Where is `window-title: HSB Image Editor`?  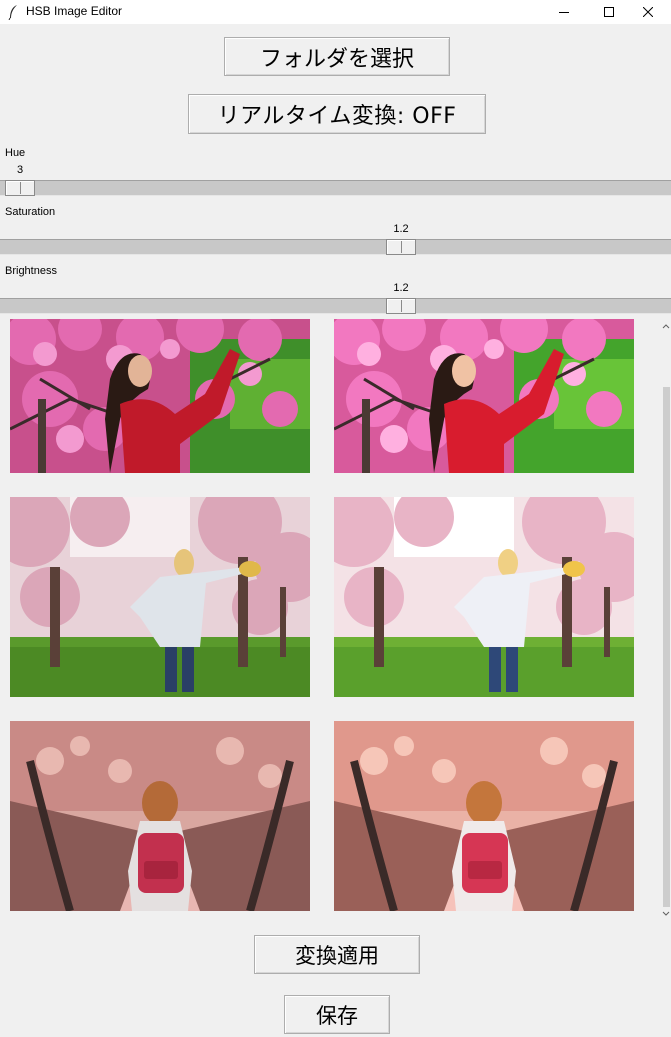
window-title: HSB Image Editor is located at coordinates (74, 11).